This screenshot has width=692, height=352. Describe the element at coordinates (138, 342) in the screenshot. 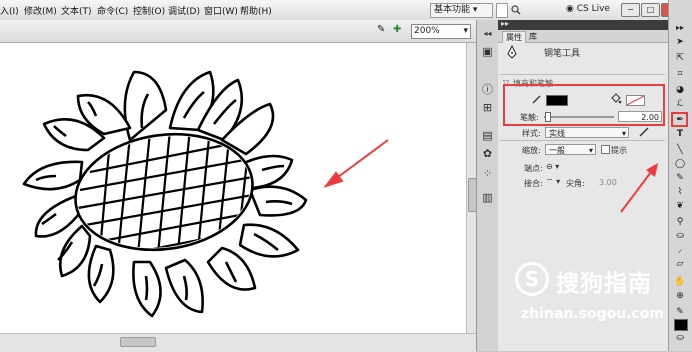

I see `horizontal-scroll-thumb` at that location.